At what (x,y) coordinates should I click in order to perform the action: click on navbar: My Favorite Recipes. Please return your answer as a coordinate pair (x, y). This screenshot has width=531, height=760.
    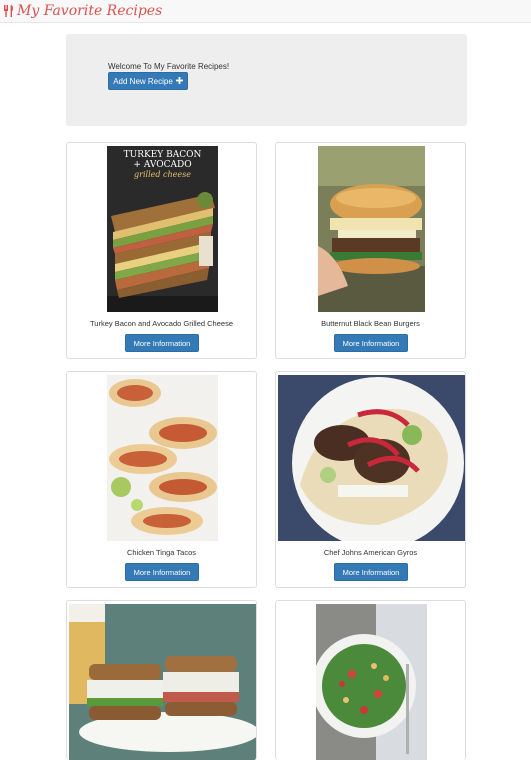
    Looking at the image, I should click on (265, 11).